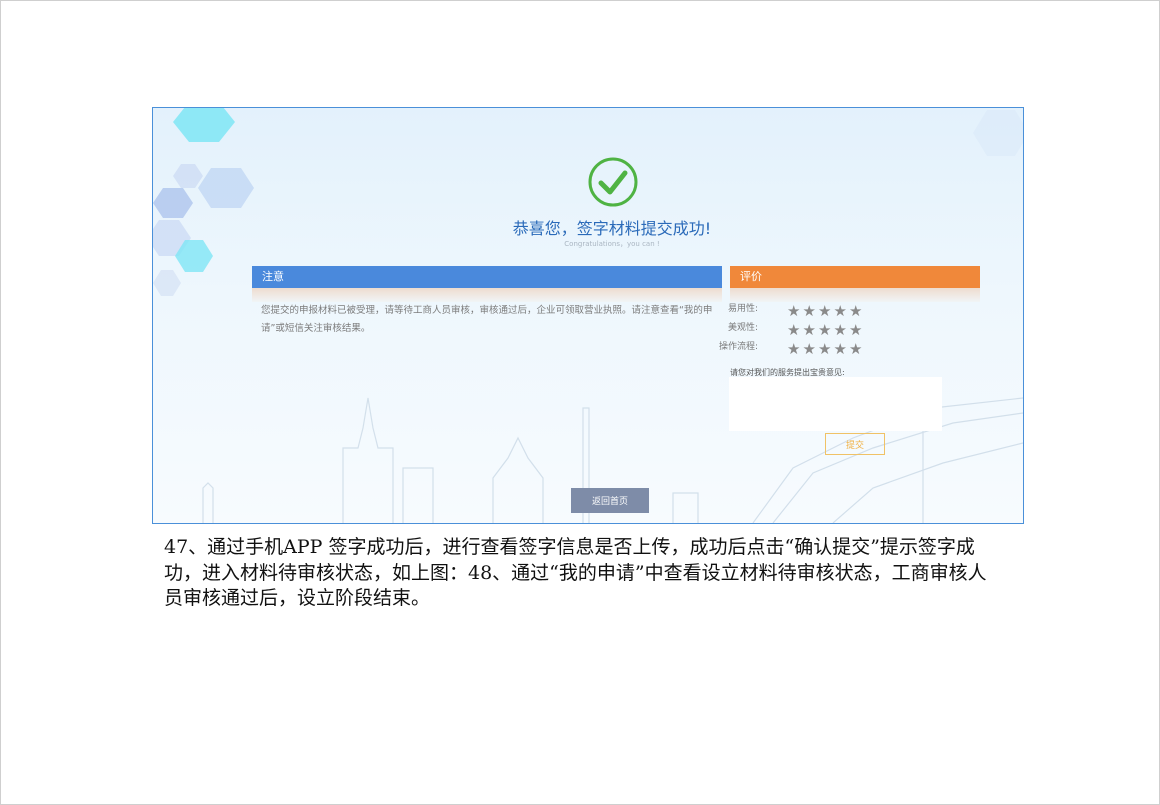 This screenshot has height=805, width=1160. I want to click on rating-header: 评价, so click(855, 277).